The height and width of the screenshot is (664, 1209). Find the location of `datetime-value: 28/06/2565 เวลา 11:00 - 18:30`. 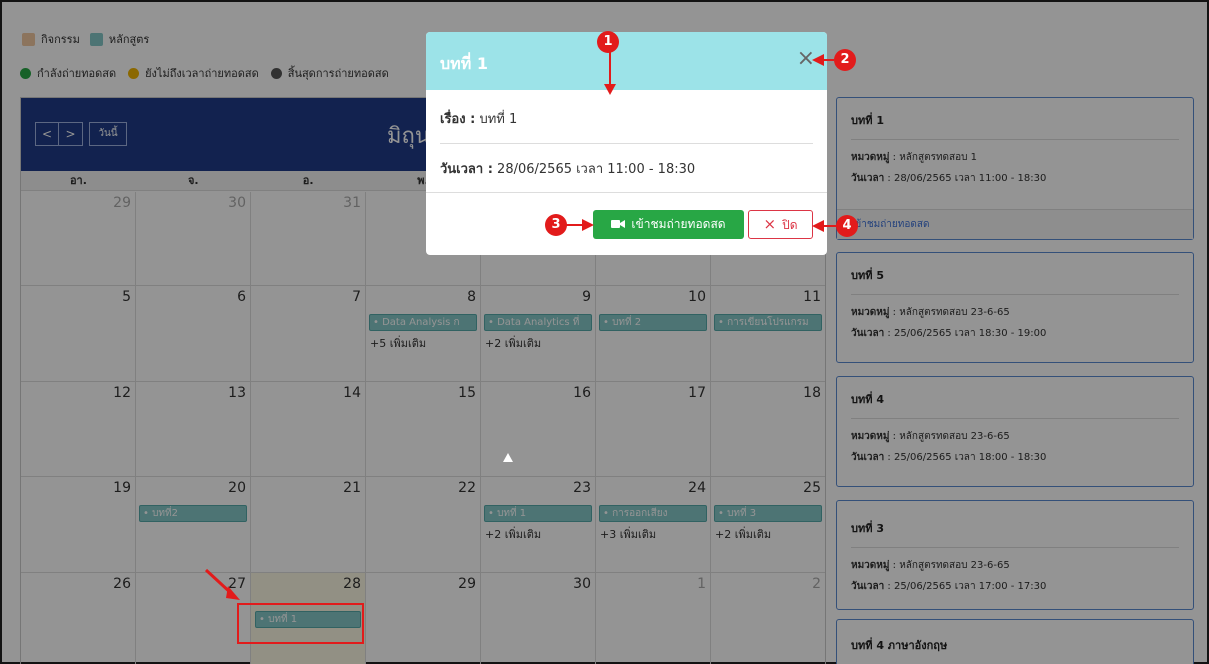

datetime-value: 28/06/2565 เวลา 11:00 - 18:30 is located at coordinates (594, 169).